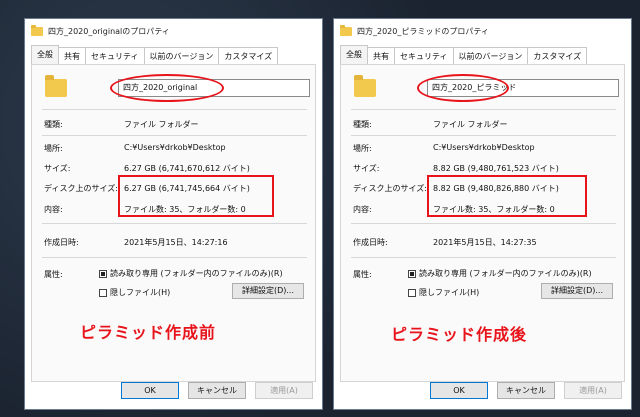 This screenshot has height=417, width=640. Describe the element at coordinates (423, 31) in the screenshot. I see `window-title: 四方_2020_ピラミッドのプロパティ` at that location.